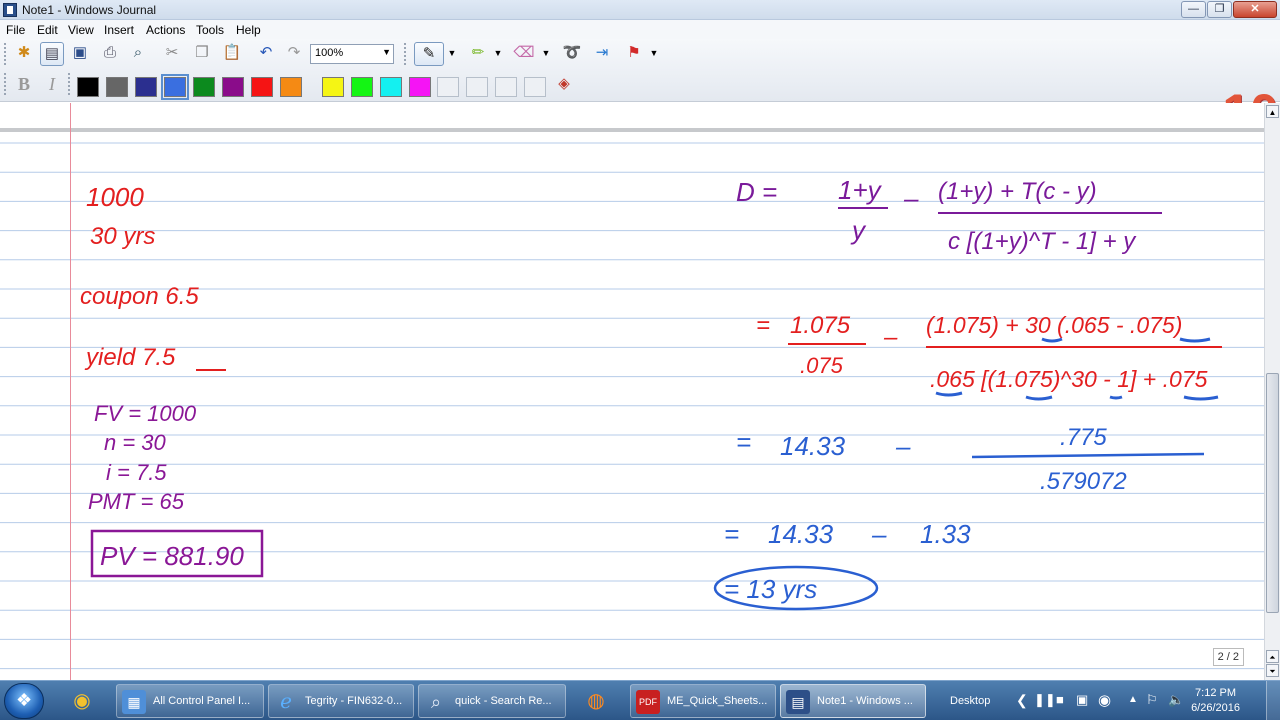 The width and height of the screenshot is (1280, 721). What do you see at coordinates (1152, 700) in the screenshot?
I see `action-center-flag-icon: ⚐` at bounding box center [1152, 700].